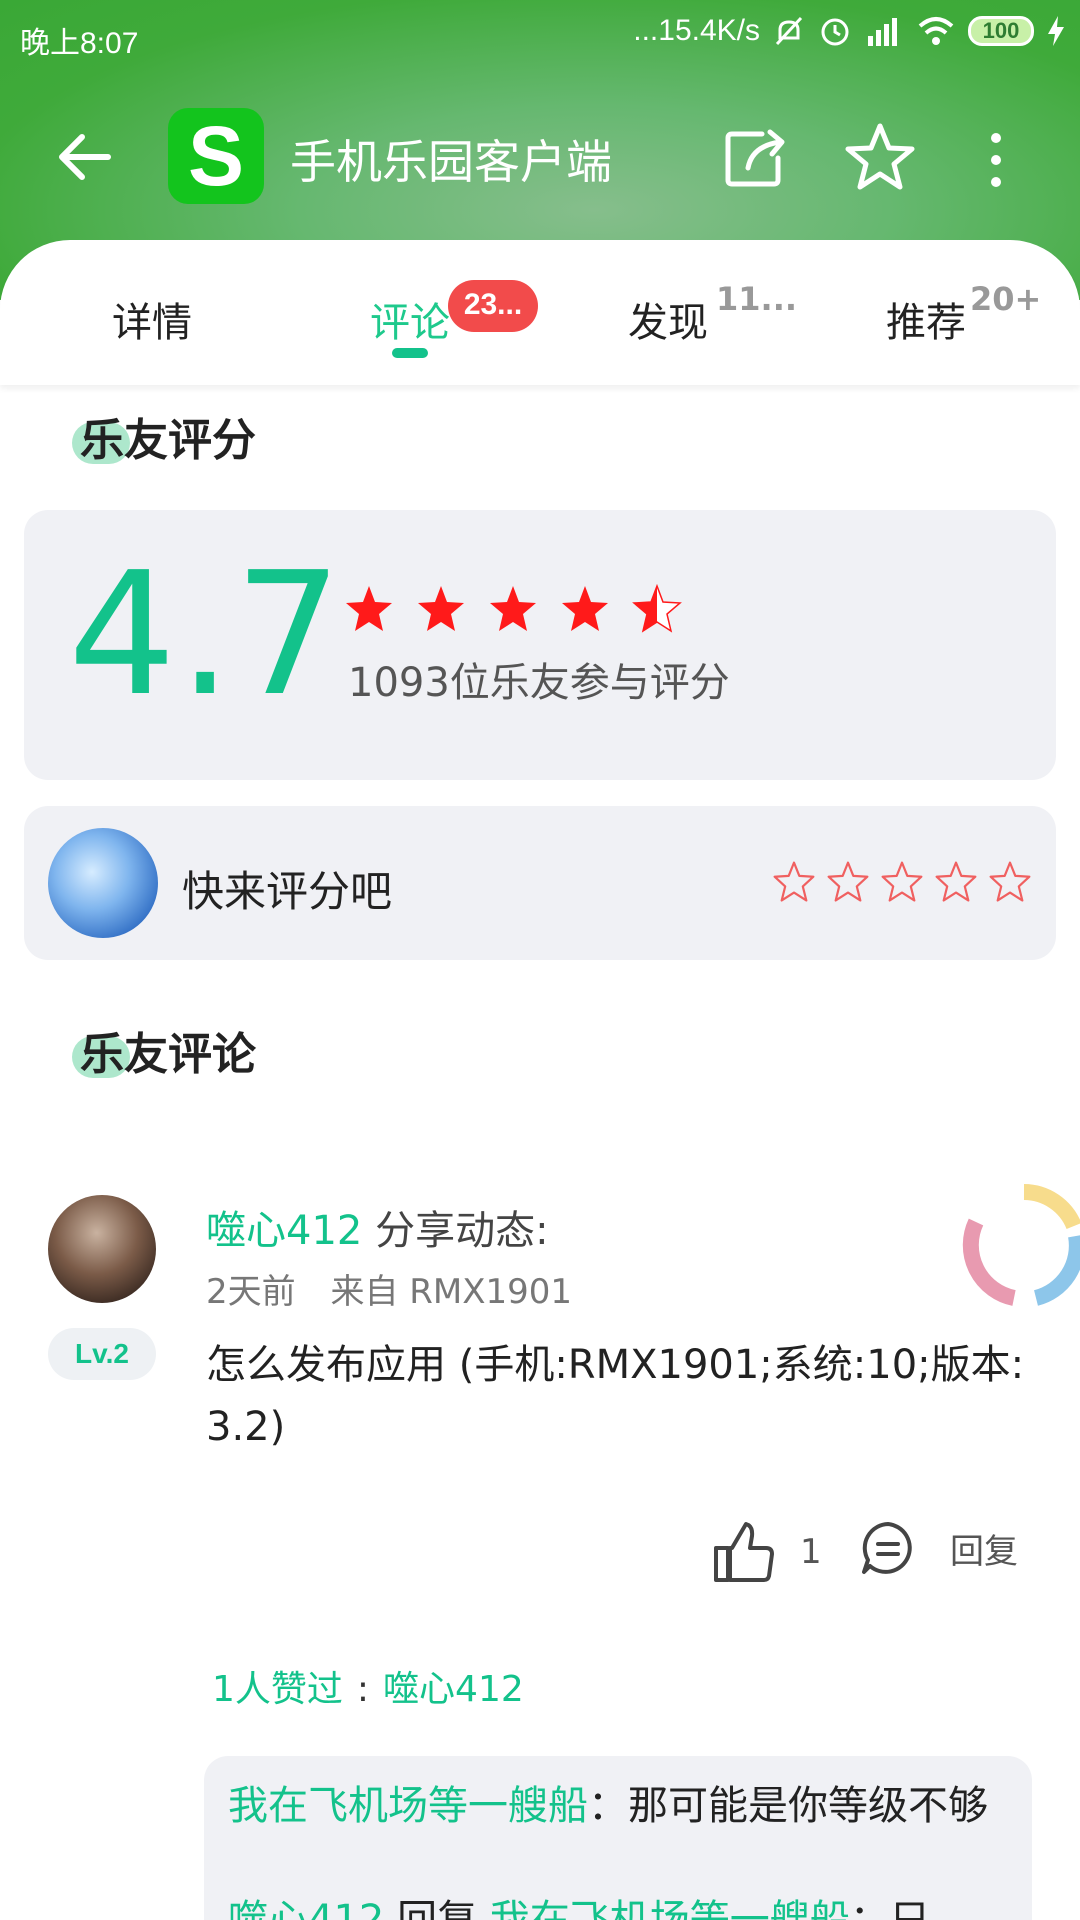 This screenshot has width=1080, height=1920. Describe the element at coordinates (540, 883) in the screenshot. I see `rate-prompt-card: 快来评分吧` at that location.